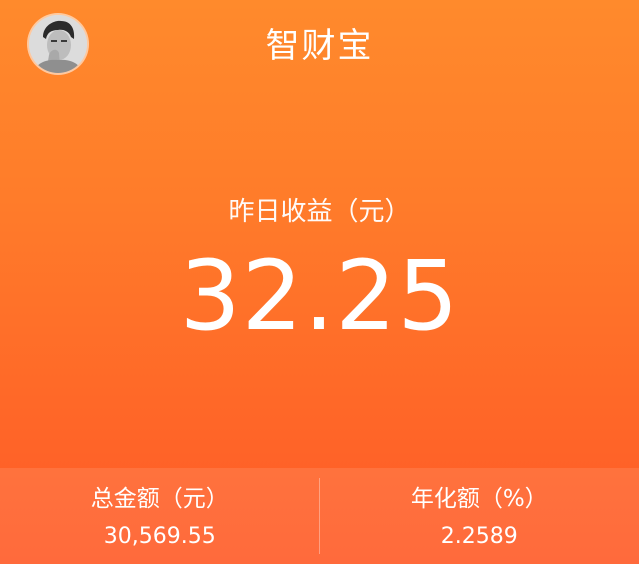  Describe the element at coordinates (159, 499) in the screenshot. I see `total-amount-label: 总金额（元）` at that location.